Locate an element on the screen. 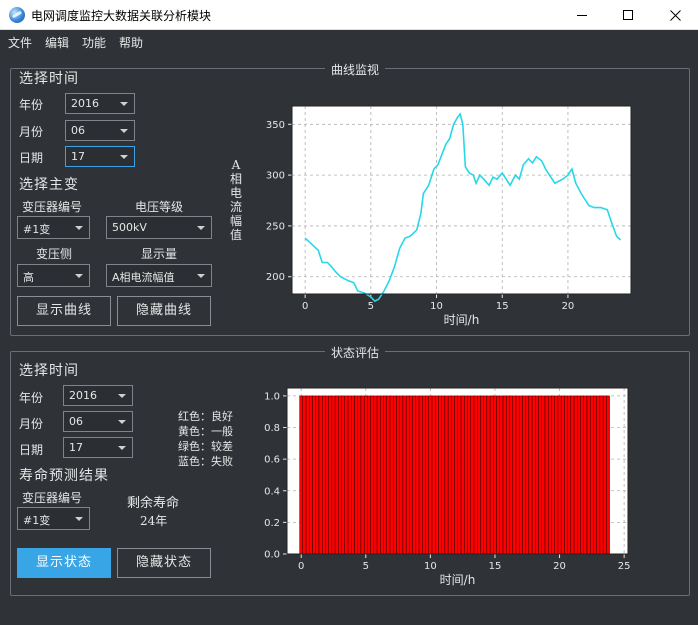  maximize-button is located at coordinates (628, 15).